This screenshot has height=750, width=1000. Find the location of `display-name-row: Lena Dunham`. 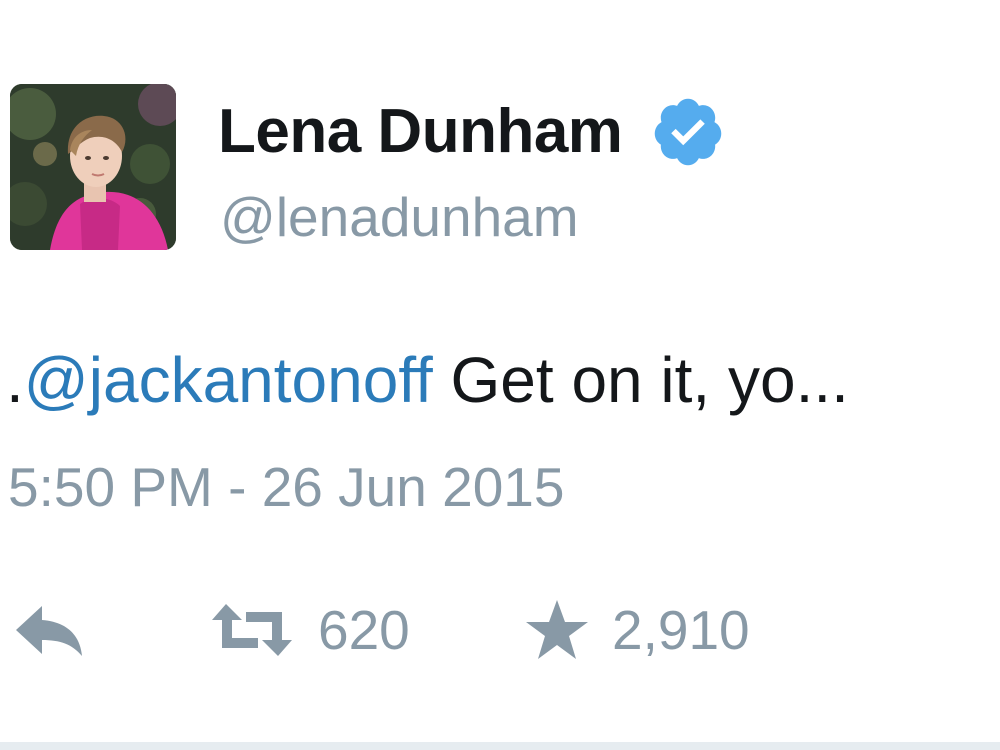

display-name-row: Lena Dunham is located at coordinates (472, 132).